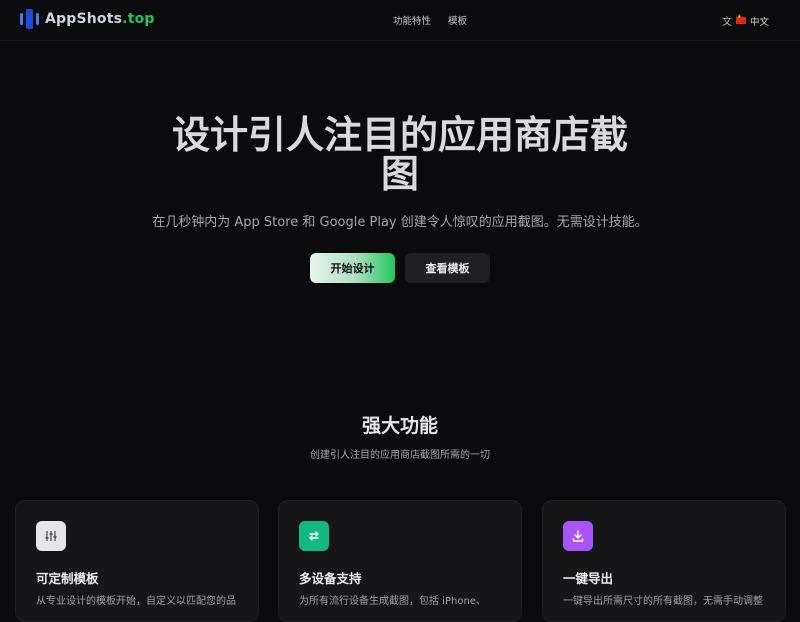 The image size is (800, 622). What do you see at coordinates (399, 135) in the screenshot?
I see `hero-title-line1: 设计引人注目的应用商店截` at bounding box center [399, 135].